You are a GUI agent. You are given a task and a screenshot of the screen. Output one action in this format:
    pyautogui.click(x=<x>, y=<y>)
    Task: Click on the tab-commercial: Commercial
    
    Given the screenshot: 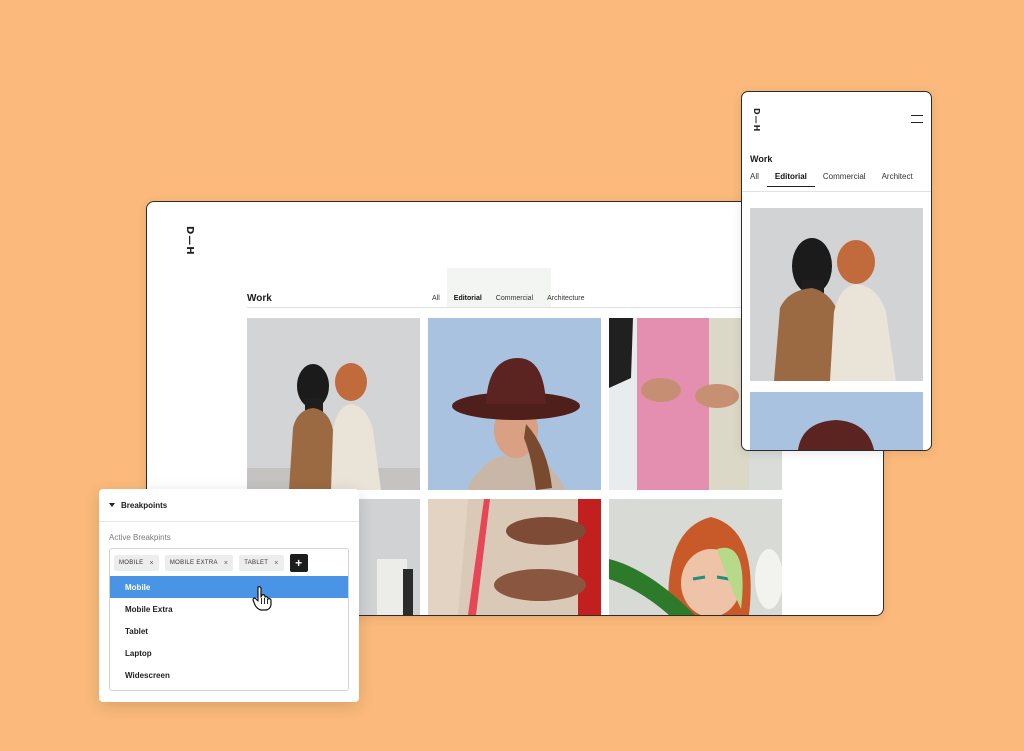 What is the action you would take?
    pyautogui.click(x=844, y=179)
    